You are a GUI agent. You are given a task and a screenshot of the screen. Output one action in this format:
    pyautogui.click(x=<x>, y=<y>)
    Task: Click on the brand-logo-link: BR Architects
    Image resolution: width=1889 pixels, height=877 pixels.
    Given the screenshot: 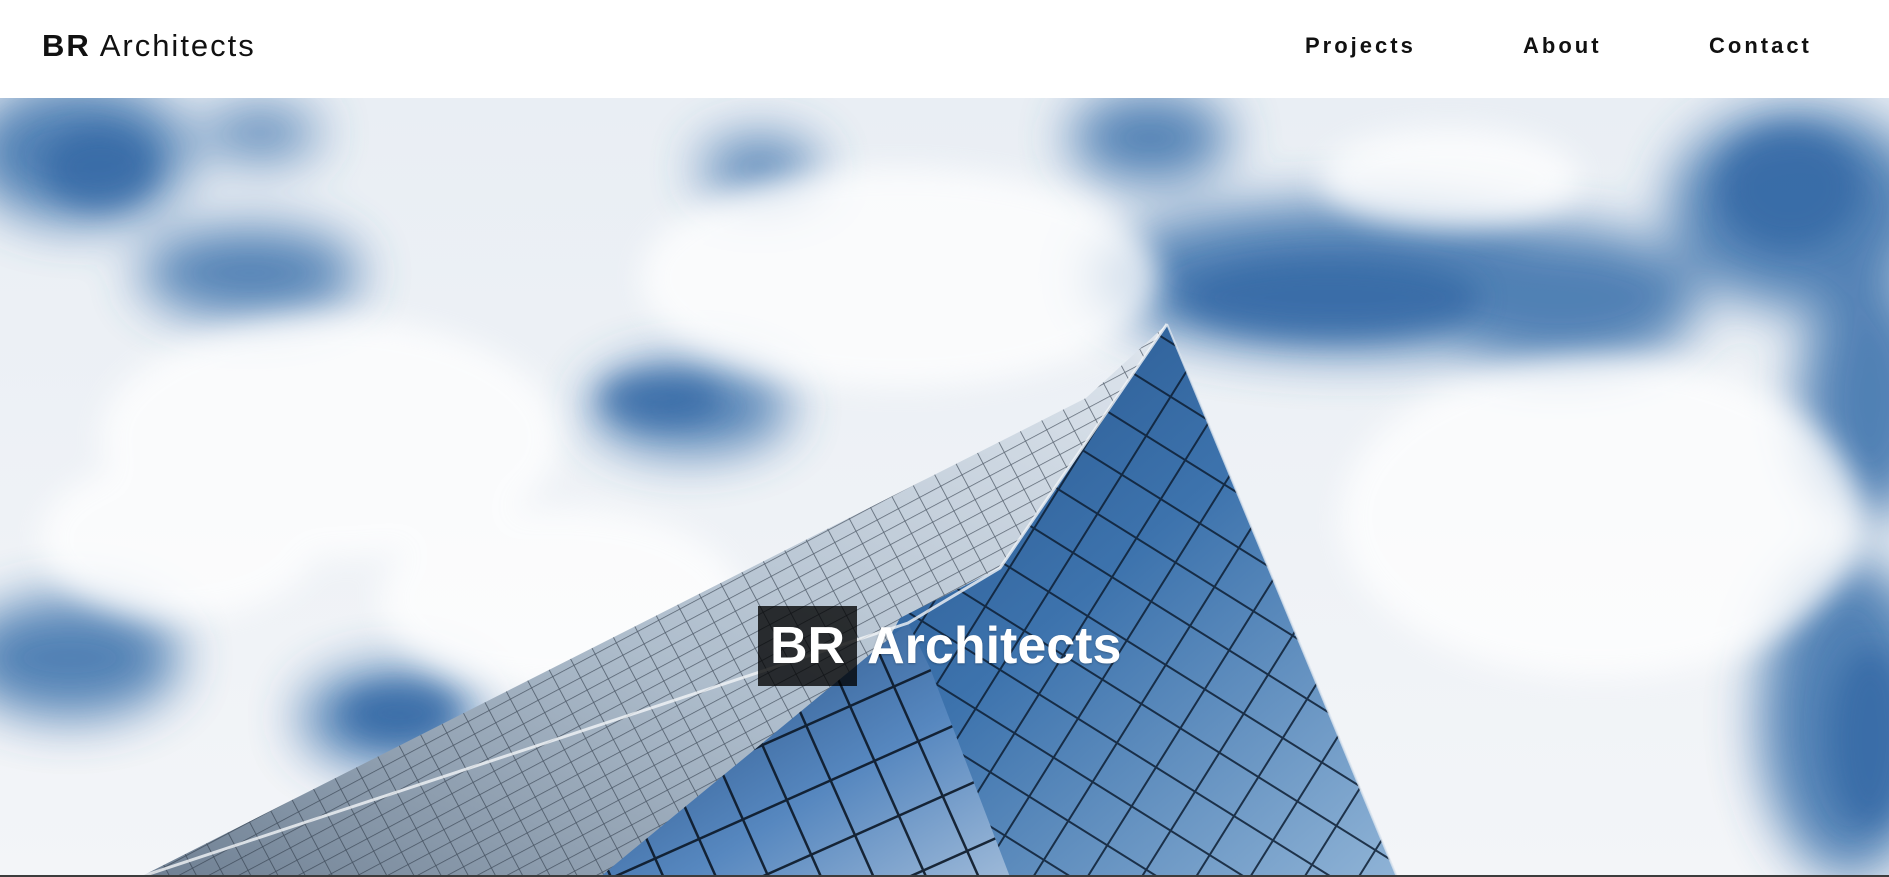 What is the action you would take?
    pyautogui.click(x=149, y=46)
    